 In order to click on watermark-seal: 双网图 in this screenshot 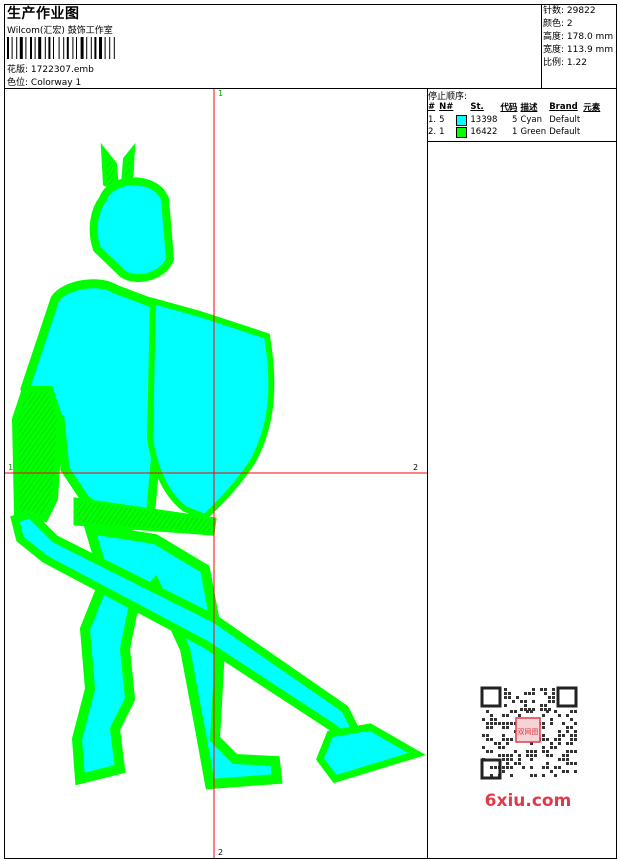, I will do `click(528, 732)`.